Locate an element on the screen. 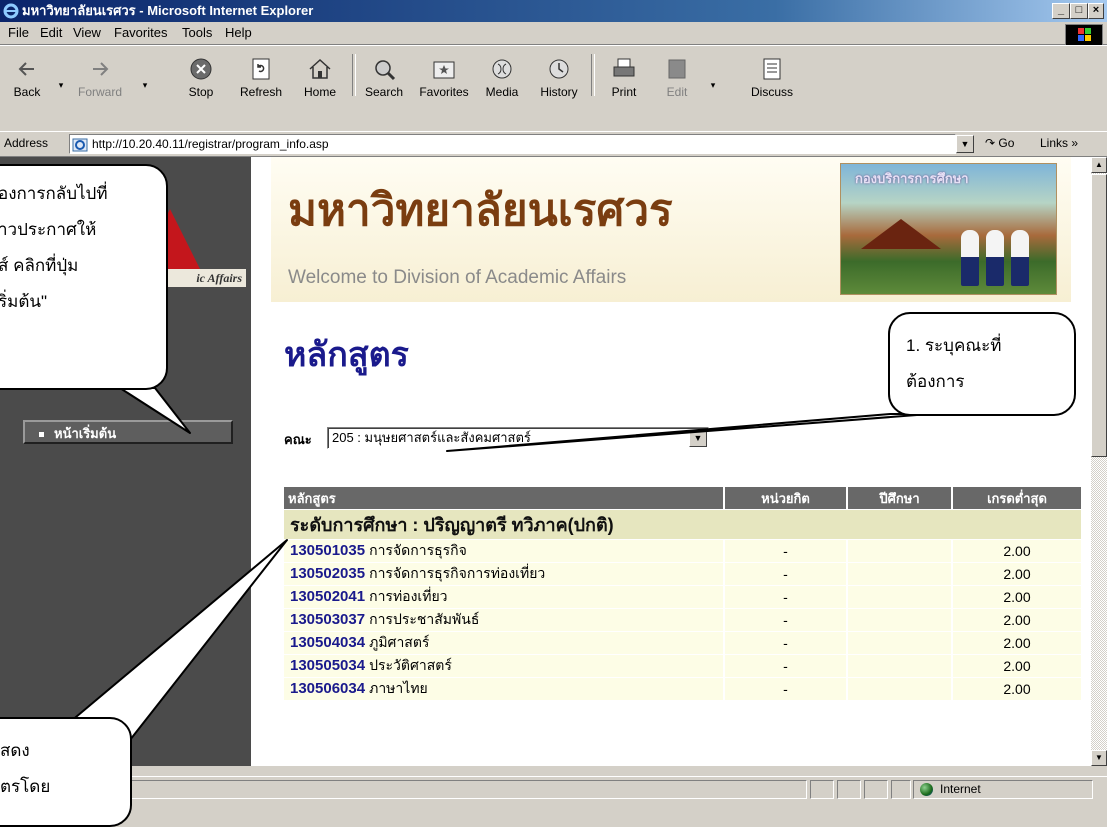  faculty-select: 205 : มนุษยศาสตร์และสังคมศาสตร์ ▼ is located at coordinates (518, 438).